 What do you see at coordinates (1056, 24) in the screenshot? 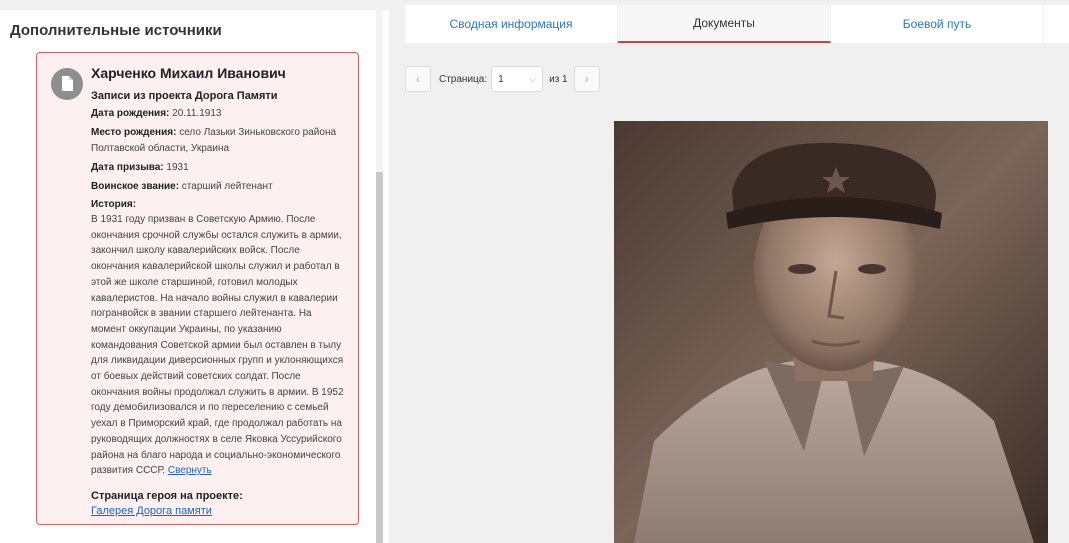
I see `tab-more` at bounding box center [1056, 24].